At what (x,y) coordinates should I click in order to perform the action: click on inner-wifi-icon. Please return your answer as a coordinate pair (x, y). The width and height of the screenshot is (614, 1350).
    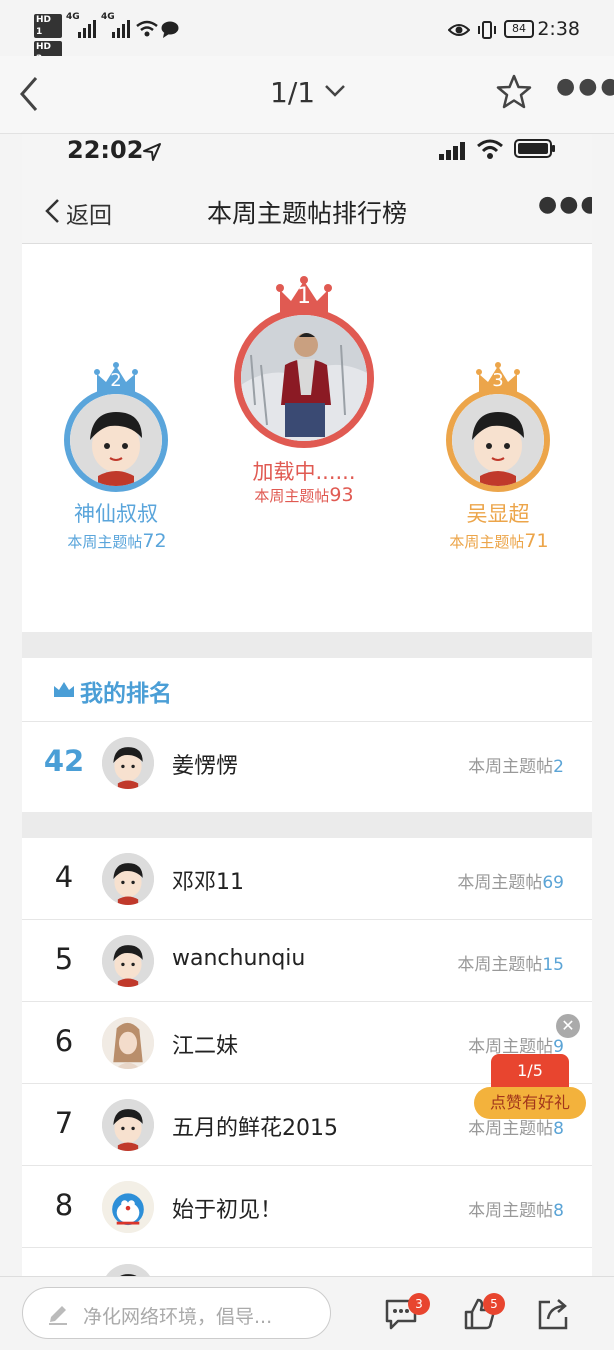
    Looking at the image, I should click on (490, 149).